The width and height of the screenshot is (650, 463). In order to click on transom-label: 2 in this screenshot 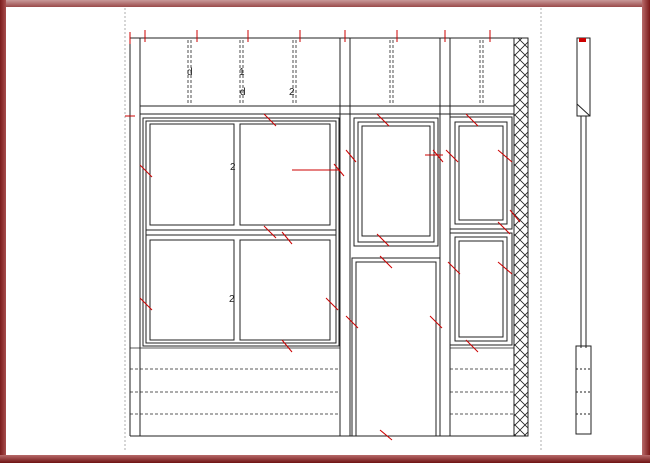, I will do `click(292, 92)`.